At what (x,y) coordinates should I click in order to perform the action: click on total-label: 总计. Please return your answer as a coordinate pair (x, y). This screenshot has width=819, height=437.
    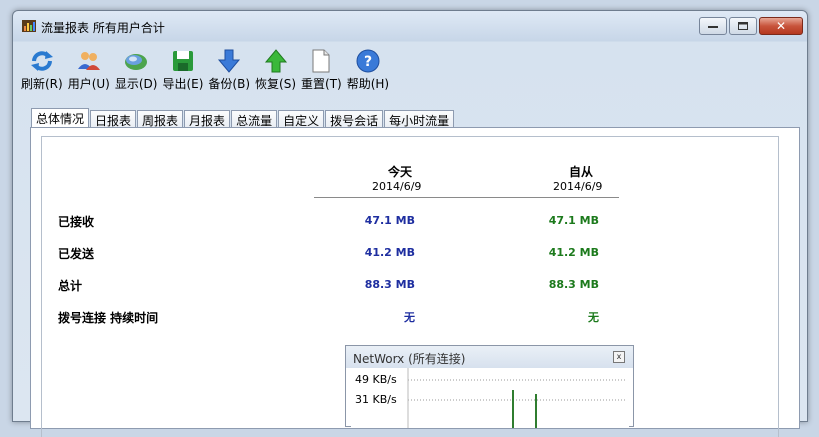
    Looking at the image, I should click on (70, 286).